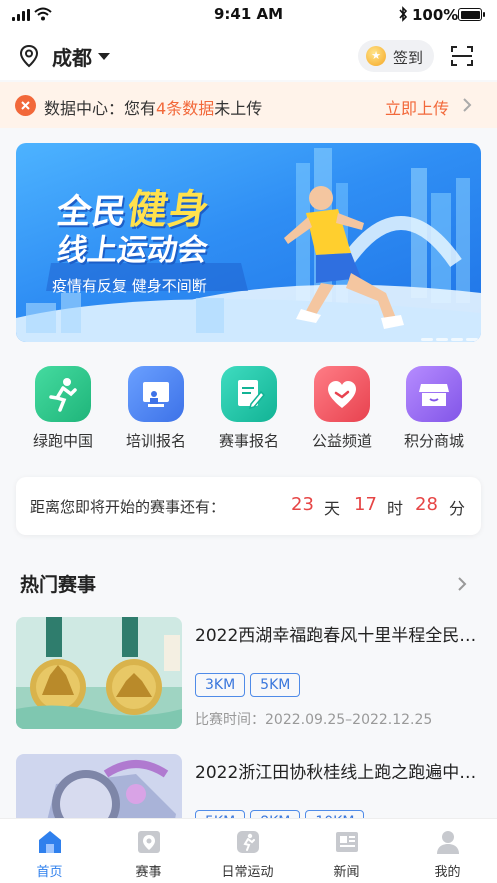 The width and height of the screenshot is (497, 883). Describe the element at coordinates (403, 14) in the screenshot. I see `bluetooth-icon` at that location.